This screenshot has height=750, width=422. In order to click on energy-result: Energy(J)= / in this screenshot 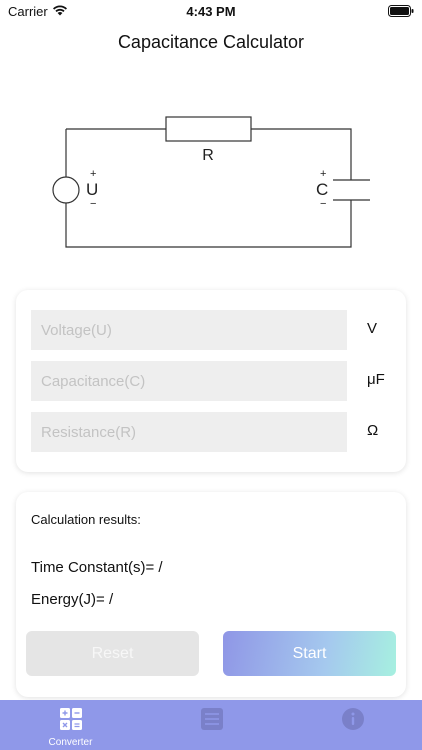, I will do `click(72, 599)`.